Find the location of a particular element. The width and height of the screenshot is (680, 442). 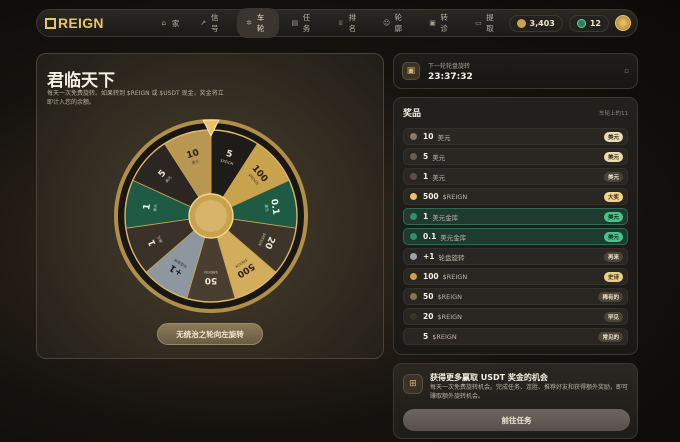

home-icon: ⌂ is located at coordinates (164, 23).